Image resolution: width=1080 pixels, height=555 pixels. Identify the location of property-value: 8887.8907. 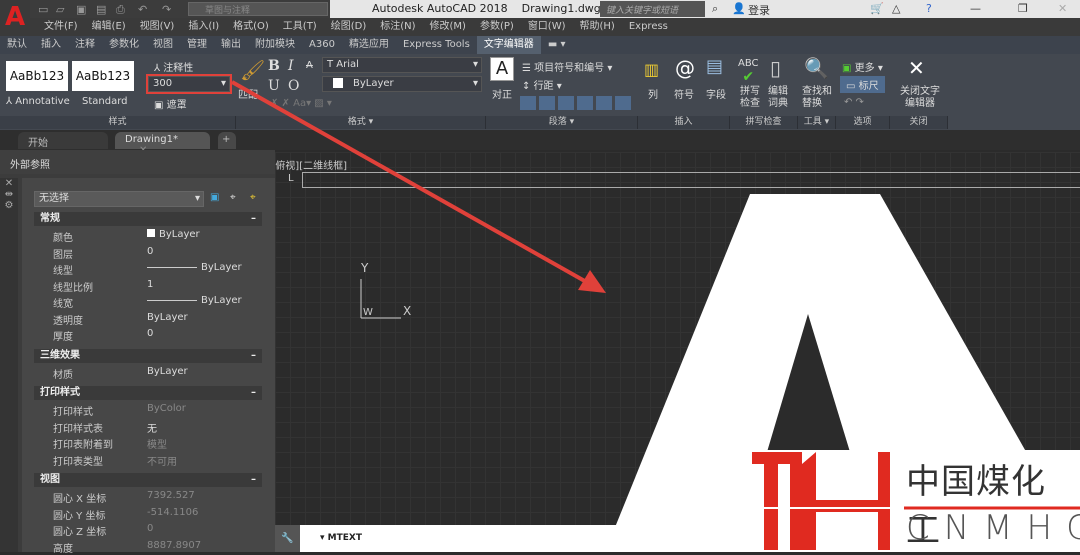
(174, 545).